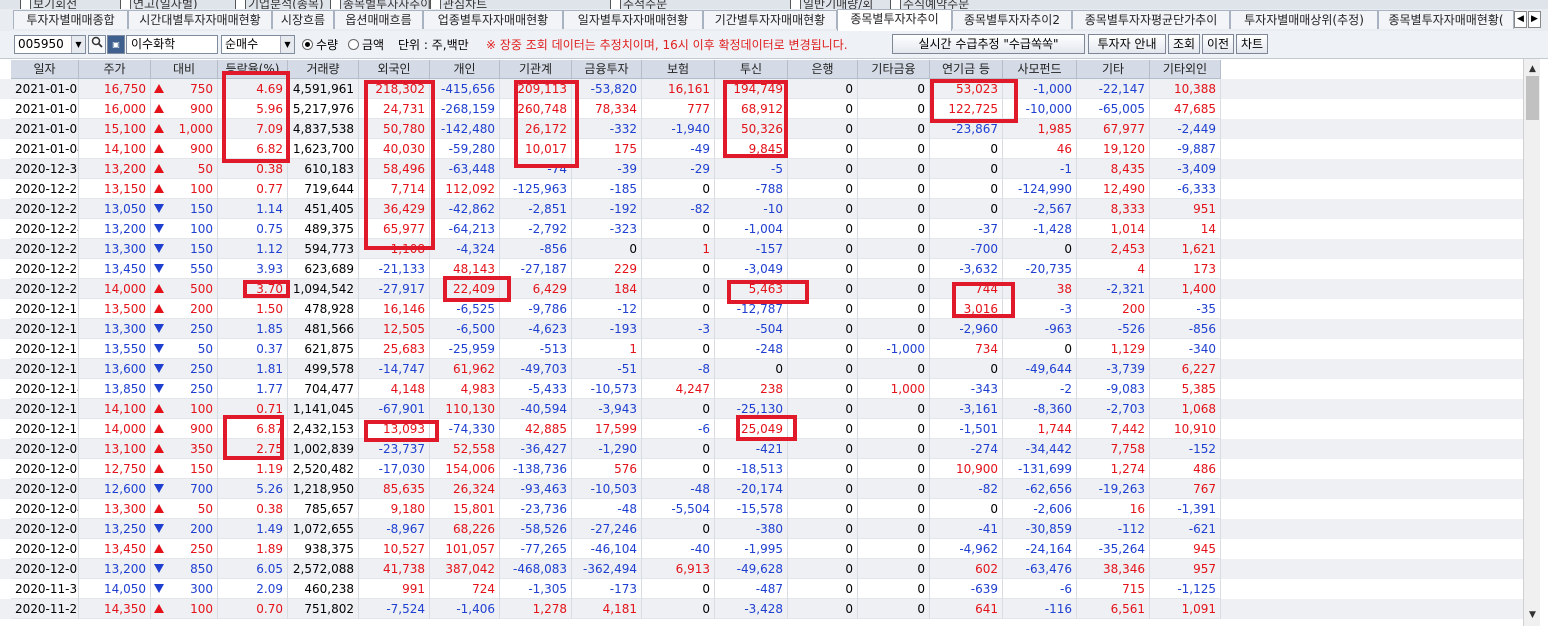  What do you see at coordinates (380, 4) in the screenshot?
I see `top-strip-item: 종목별투자자추이` at bounding box center [380, 4].